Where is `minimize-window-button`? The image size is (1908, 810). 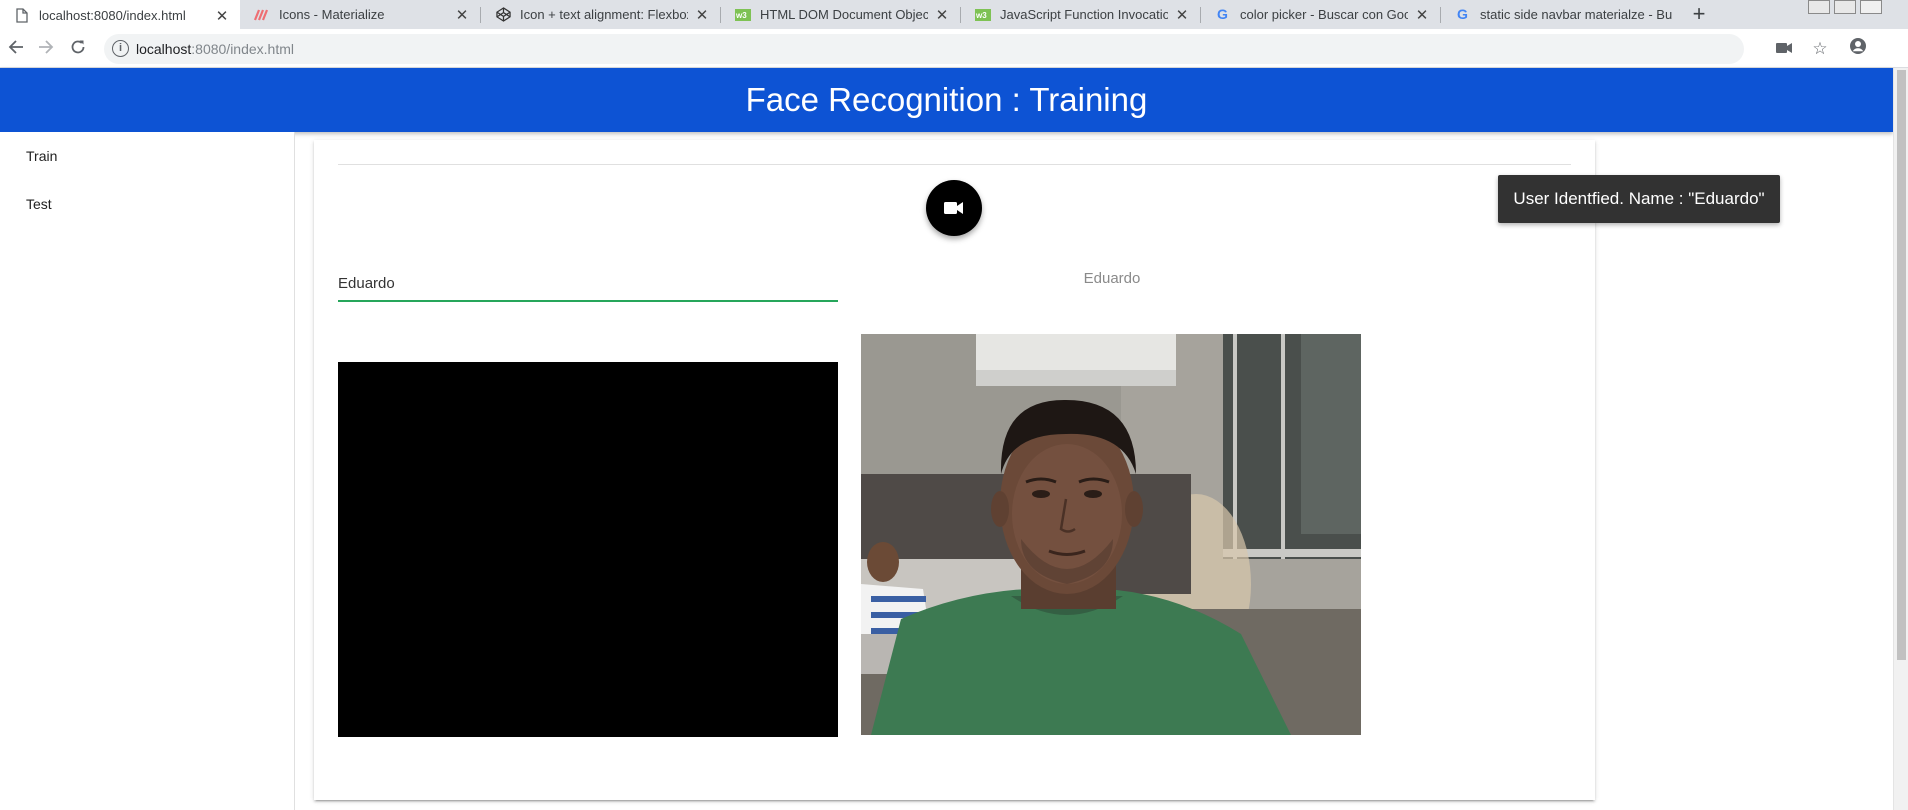
minimize-window-button is located at coordinates (1819, 7).